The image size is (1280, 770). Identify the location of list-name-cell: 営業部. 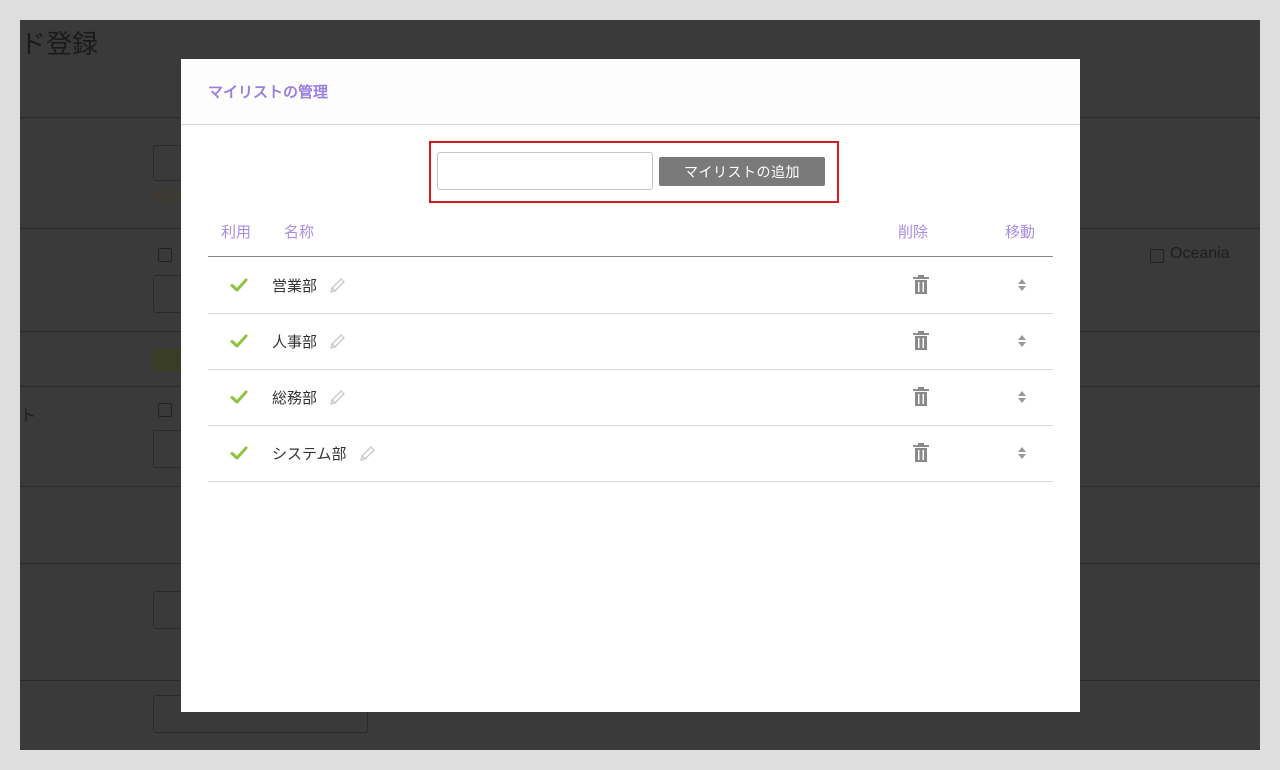
(309, 285).